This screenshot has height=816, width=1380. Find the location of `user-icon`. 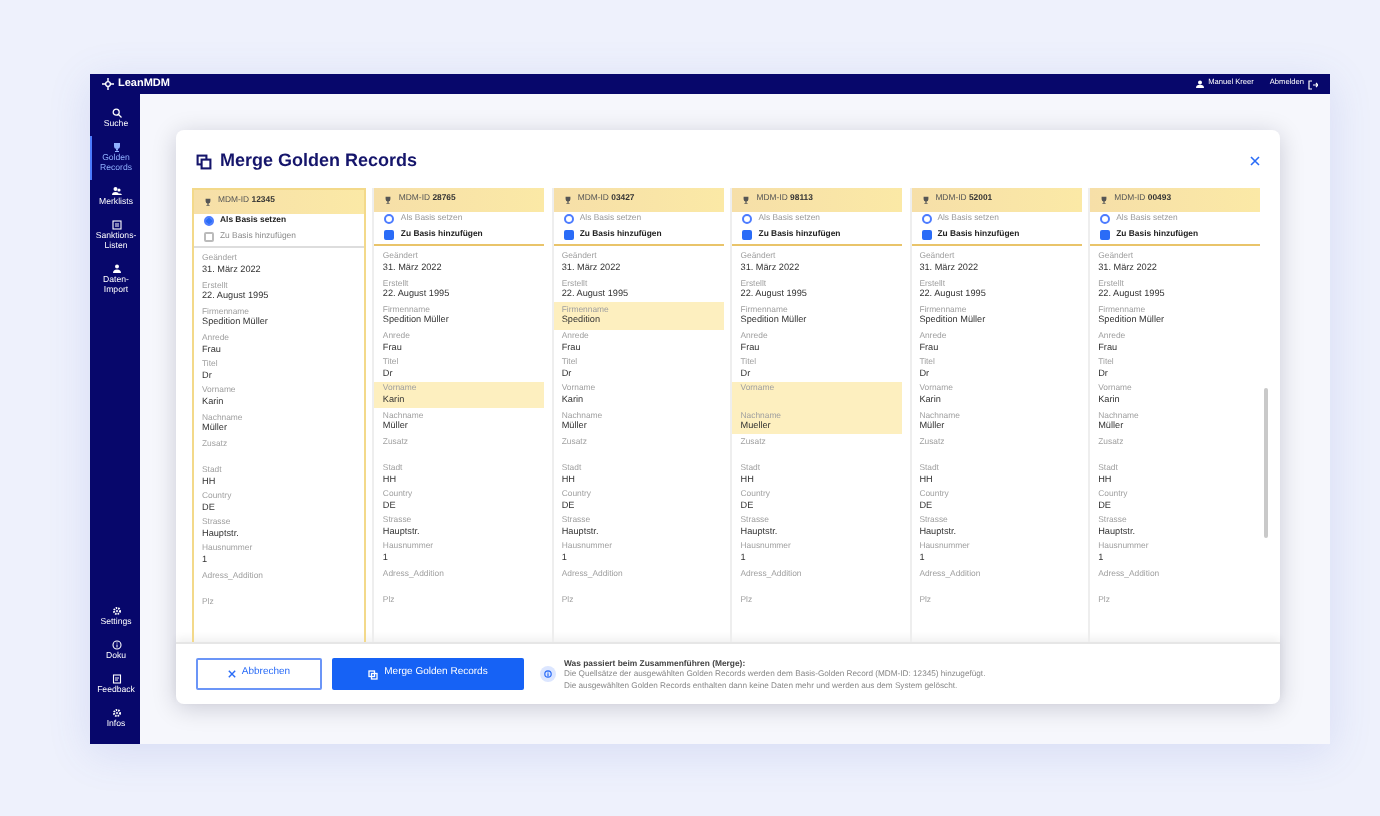

user-icon is located at coordinates (1200, 84).